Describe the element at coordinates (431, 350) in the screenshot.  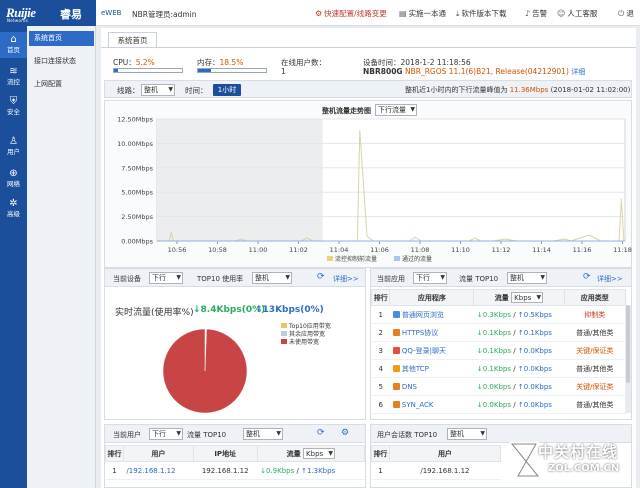
I see `row-app: QQ-登录|聊天` at that location.